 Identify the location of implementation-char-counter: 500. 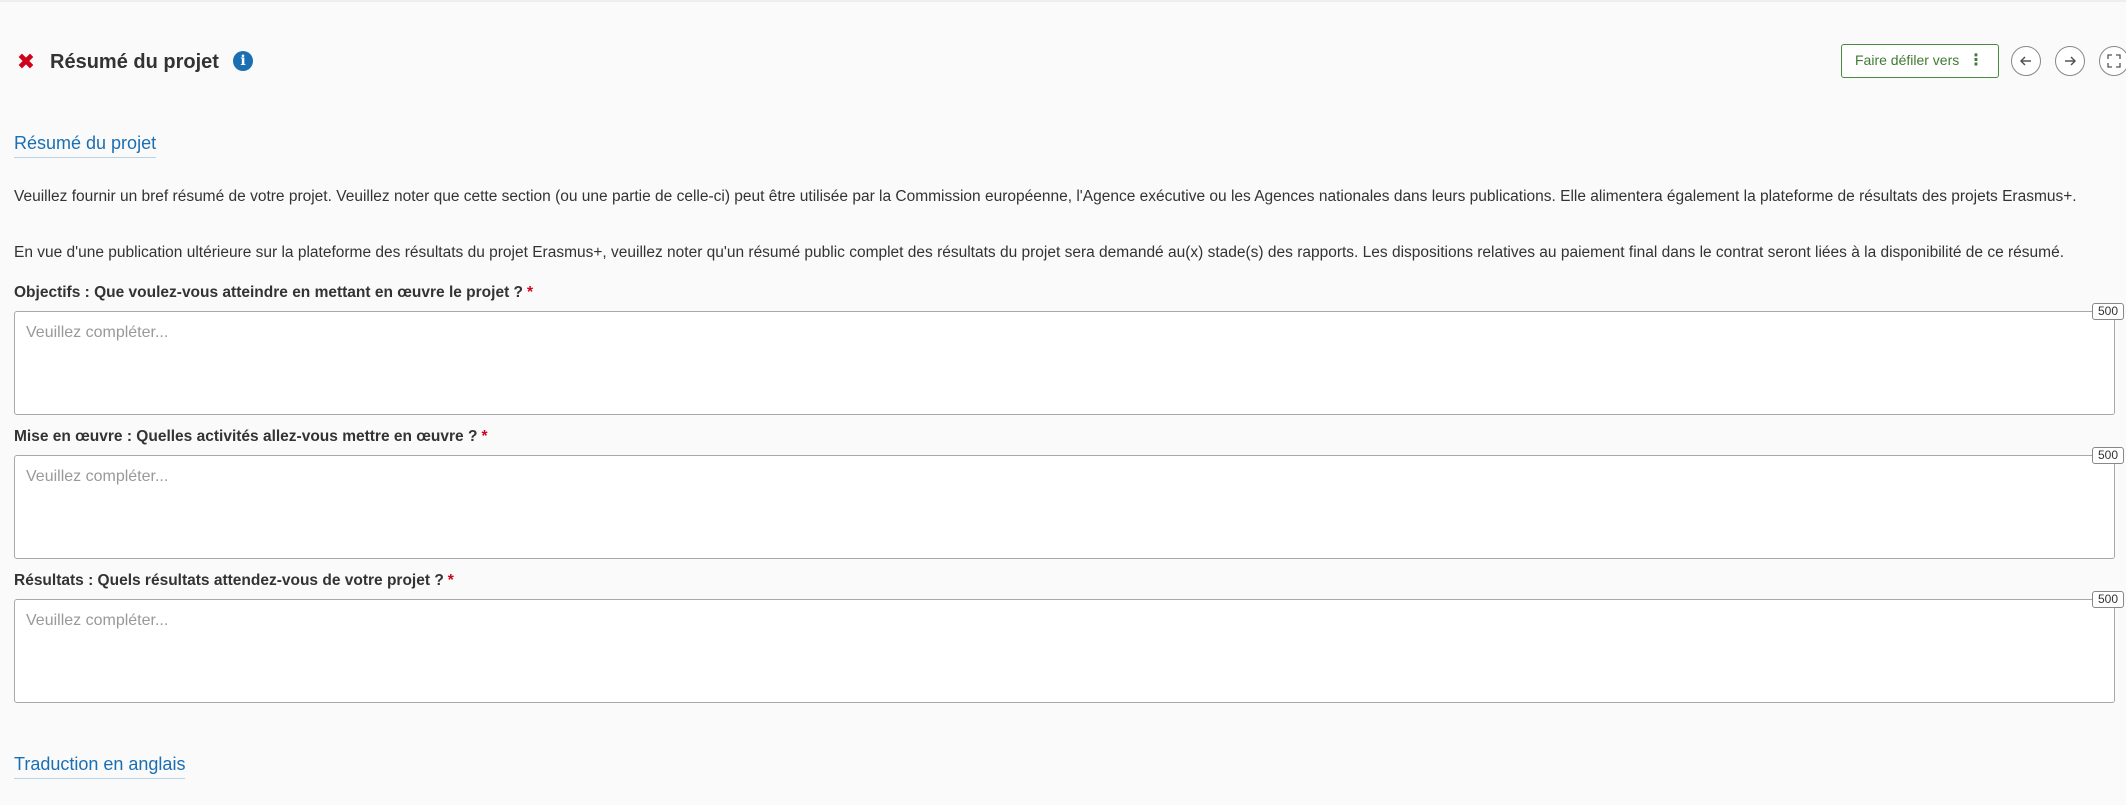
(2108, 455).